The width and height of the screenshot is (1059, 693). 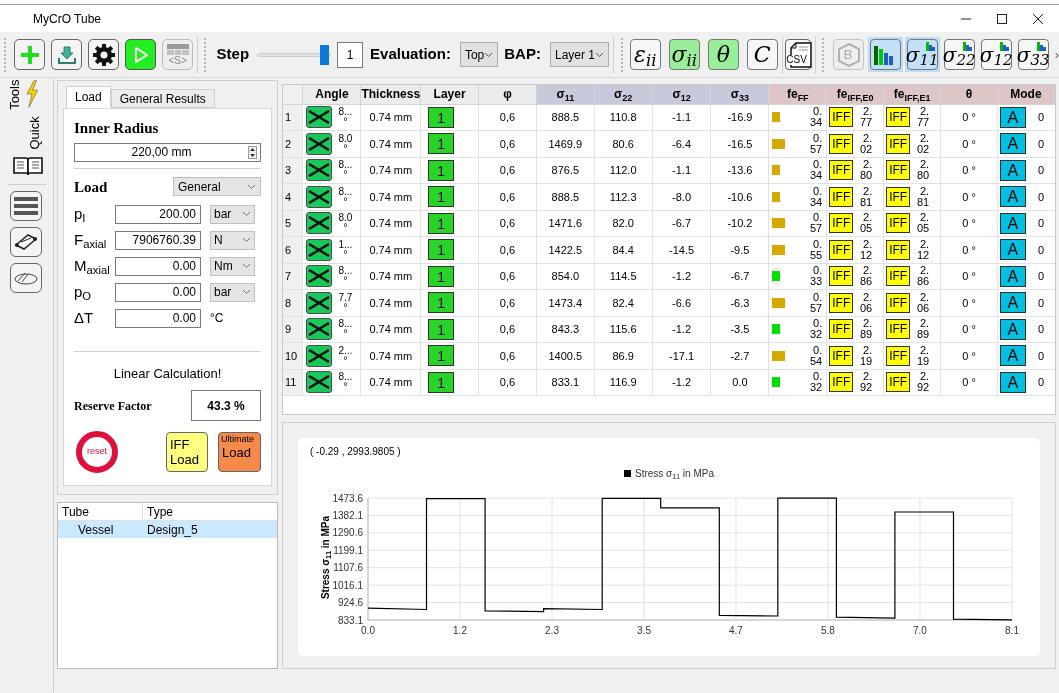 I want to click on settings-button, so click(x=104, y=54).